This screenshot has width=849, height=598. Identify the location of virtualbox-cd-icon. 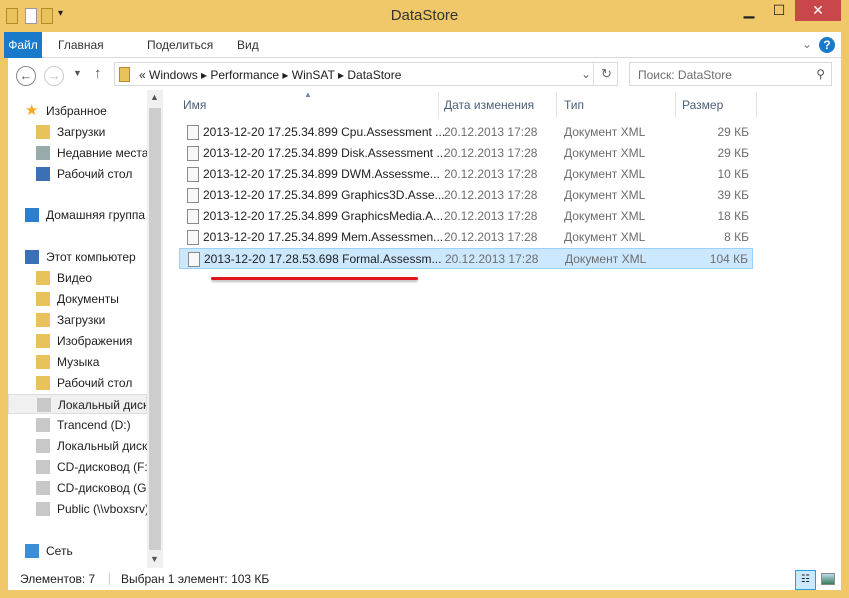
(43, 488).